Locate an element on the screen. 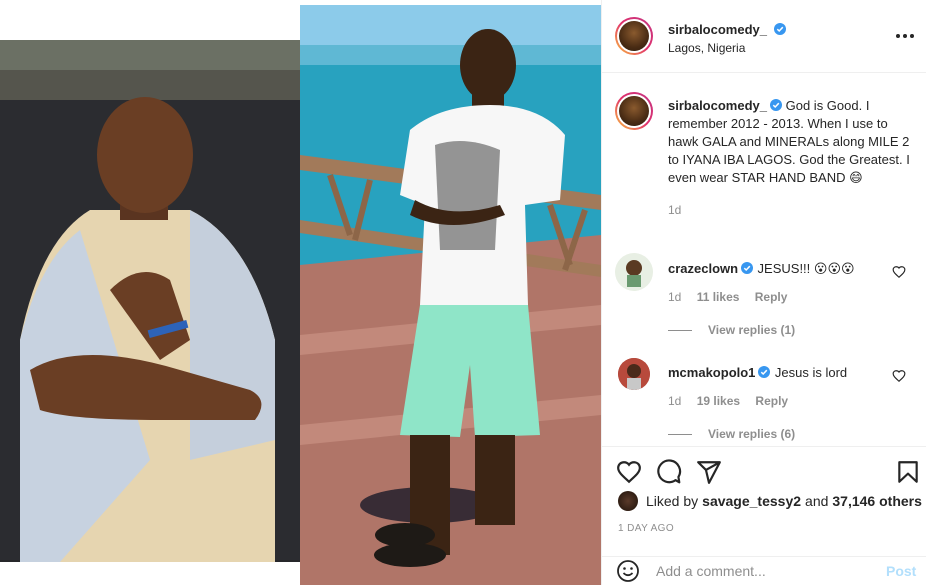 The image size is (926, 585). post-date: 1 DAY AGO is located at coordinates (646, 528).